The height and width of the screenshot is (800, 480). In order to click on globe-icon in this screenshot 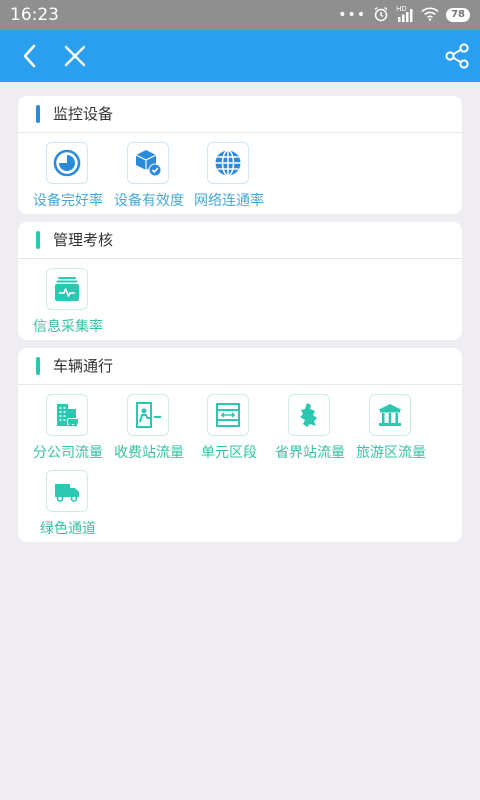, I will do `click(228, 163)`.